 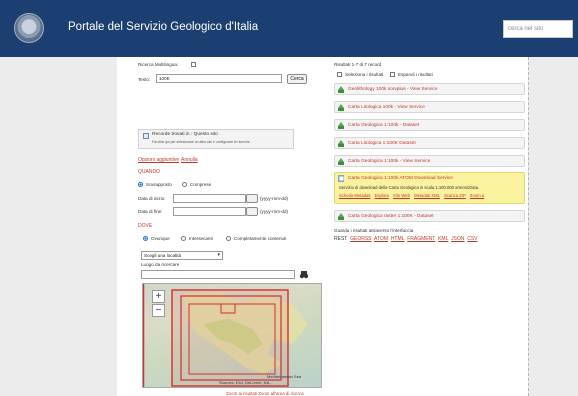 I want to click on result-item: Carta Geologica 1:100k - View Service, so click(x=429, y=161).